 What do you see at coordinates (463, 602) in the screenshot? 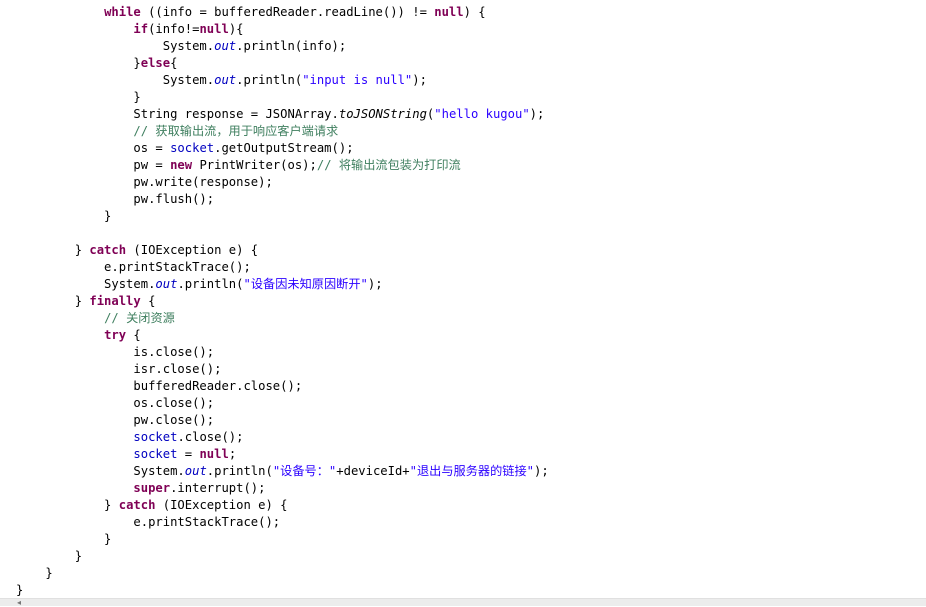
I see `horizontal-scrollbar: ◂` at bounding box center [463, 602].